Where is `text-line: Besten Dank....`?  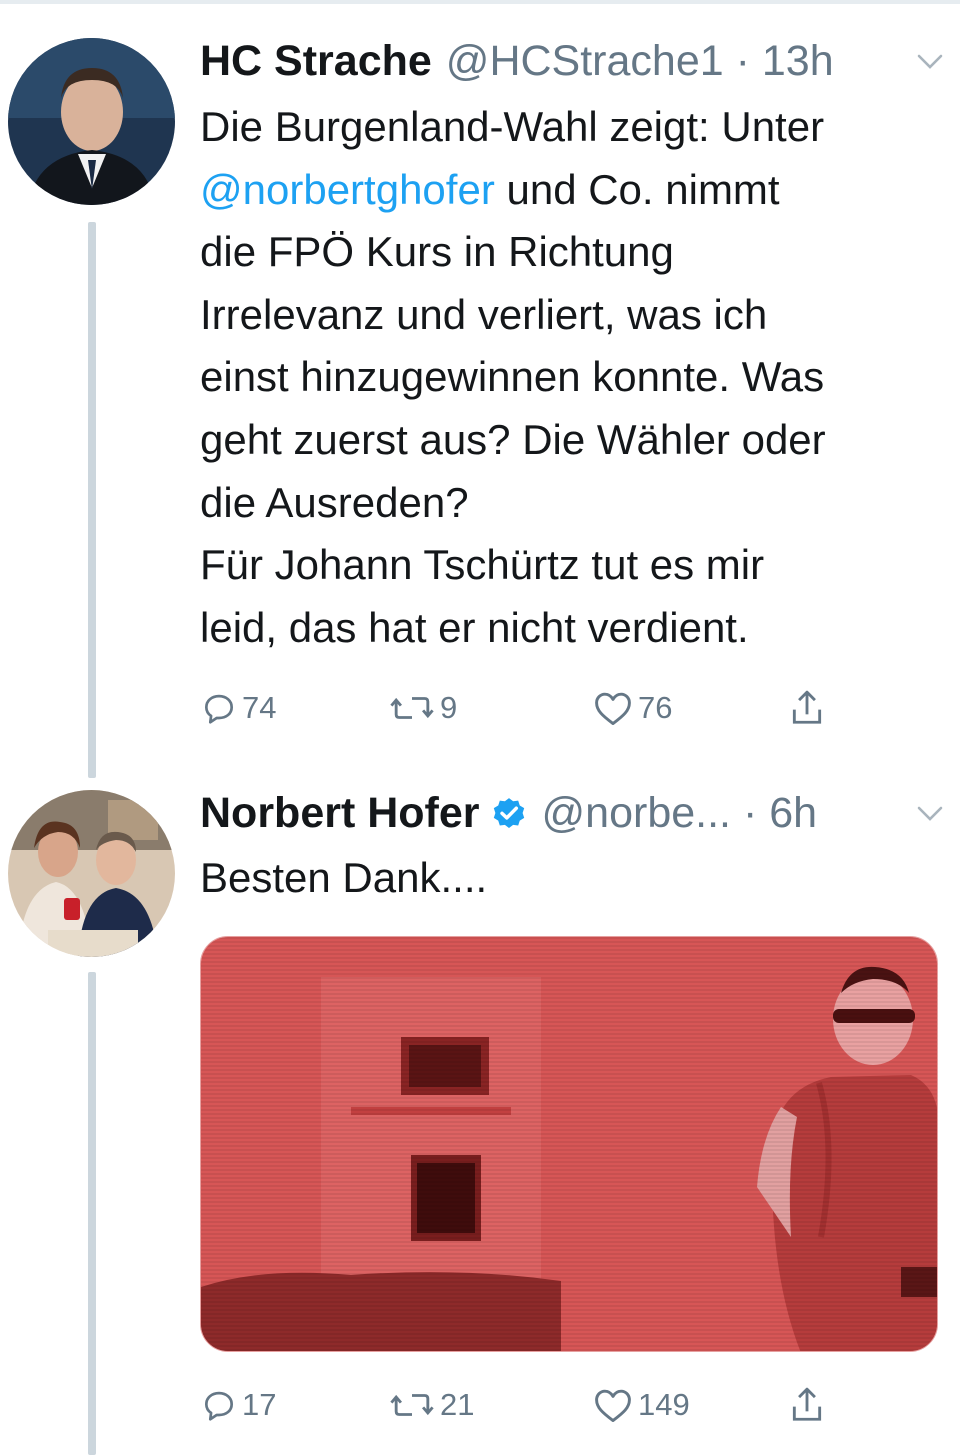 text-line: Besten Dank.... is located at coordinates (344, 877).